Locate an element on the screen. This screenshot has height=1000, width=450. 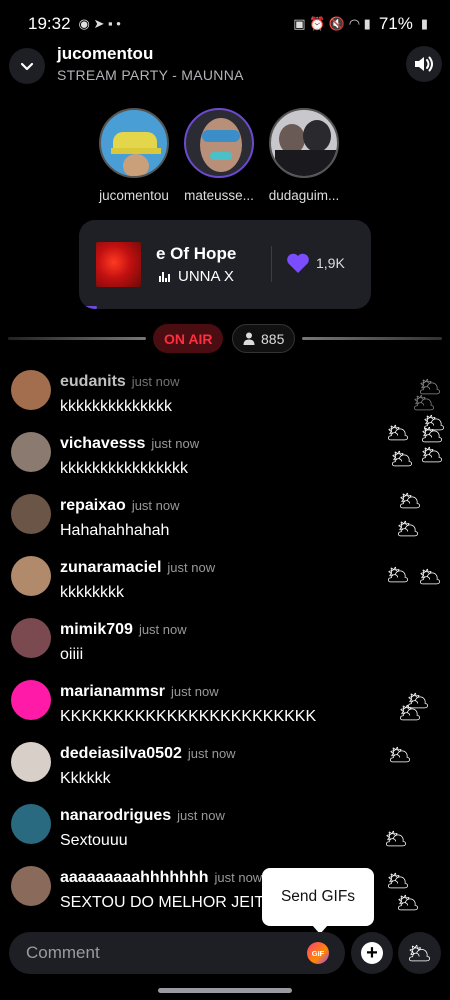
participant-name: jucomentou is located at coordinates (134, 195).